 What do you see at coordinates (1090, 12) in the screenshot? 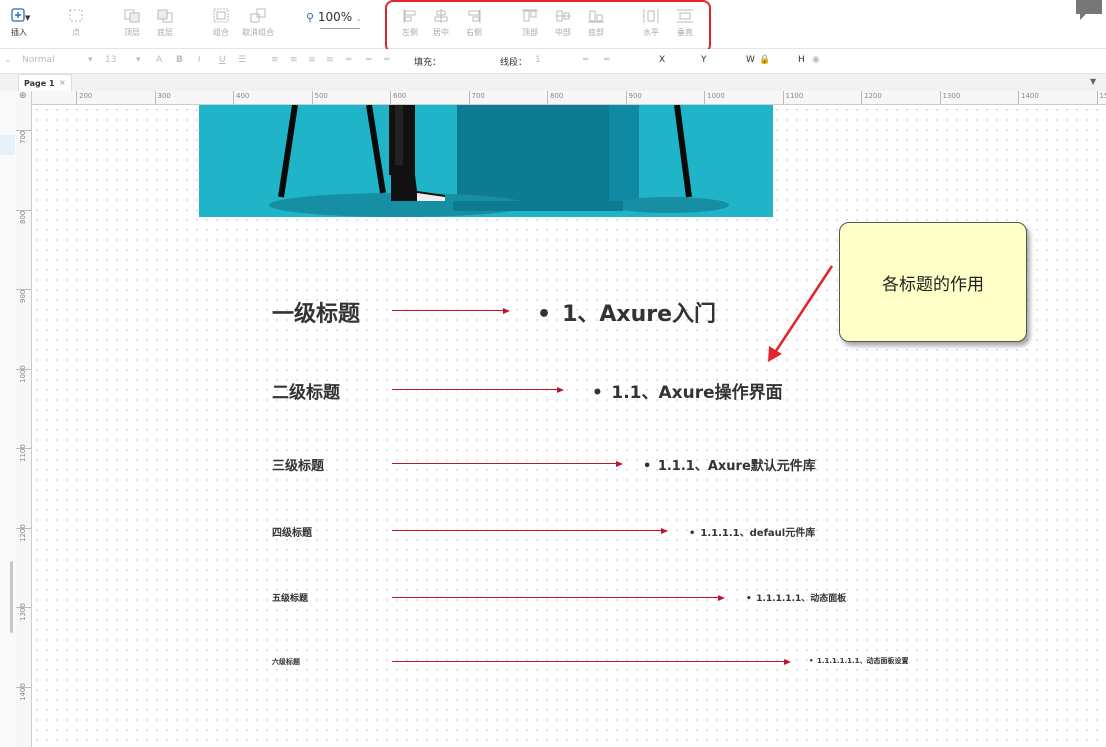
I see `chat-icon` at bounding box center [1090, 12].